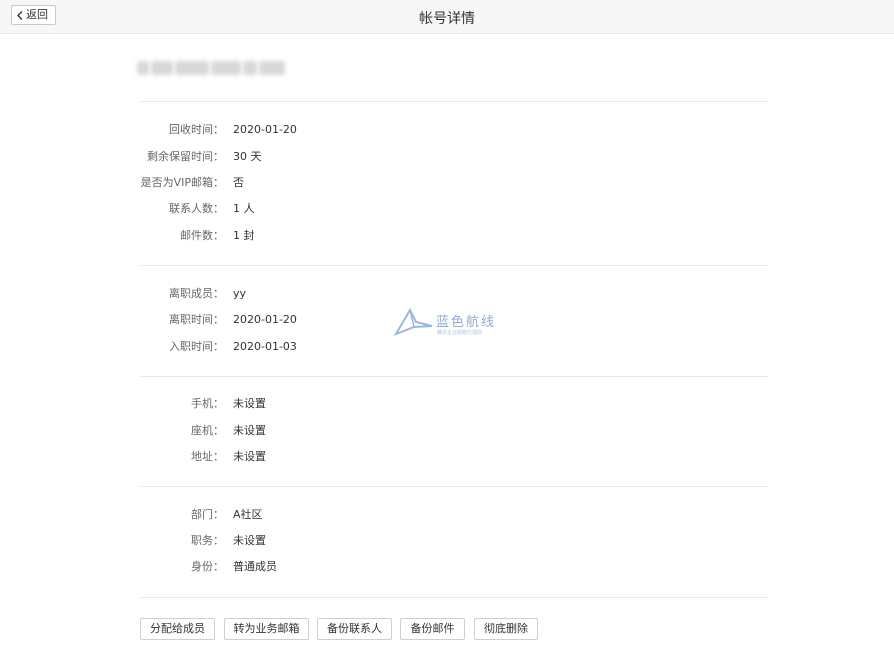 Image resolution: width=894 pixels, height=647 pixels. Describe the element at coordinates (255, 566) in the screenshot. I see `info-value: 普通成员` at that location.